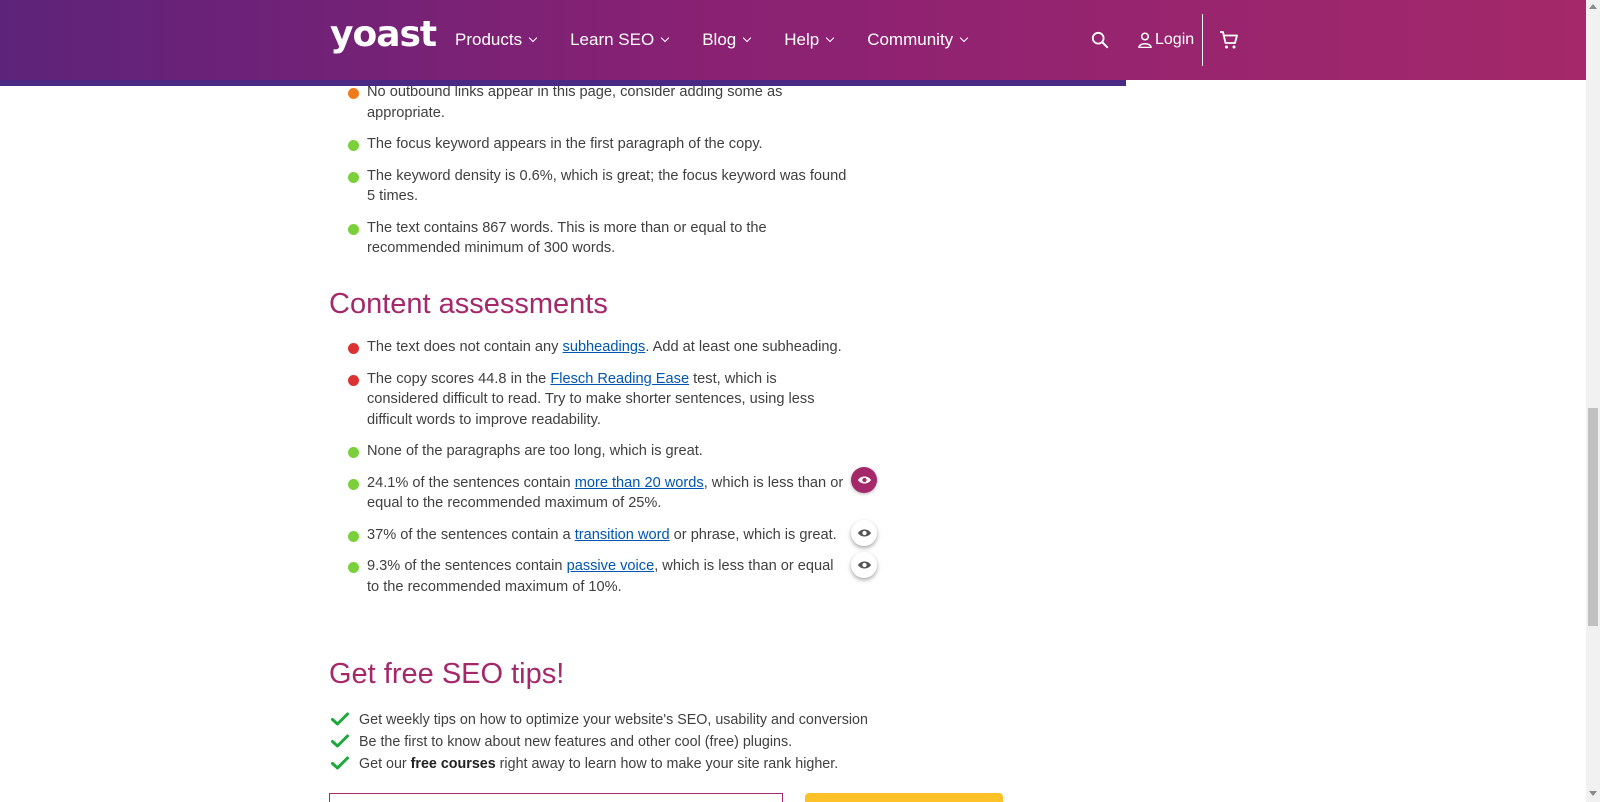 Image resolution: width=1600 pixels, height=802 pixels. Describe the element at coordinates (1100, 40) in the screenshot. I see `search-icon` at that location.